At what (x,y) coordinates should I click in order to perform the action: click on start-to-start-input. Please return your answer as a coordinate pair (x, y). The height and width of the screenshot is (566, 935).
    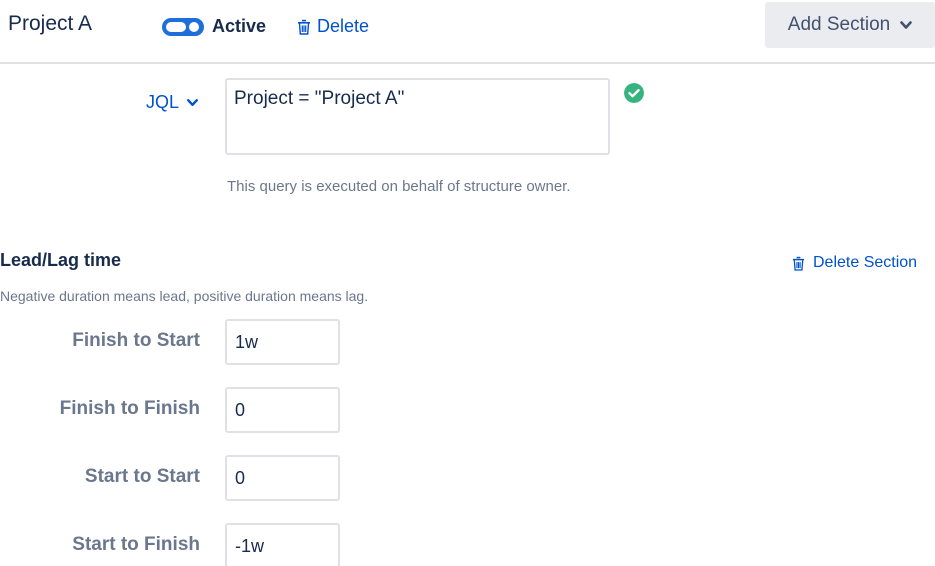
    Looking at the image, I should click on (282, 478).